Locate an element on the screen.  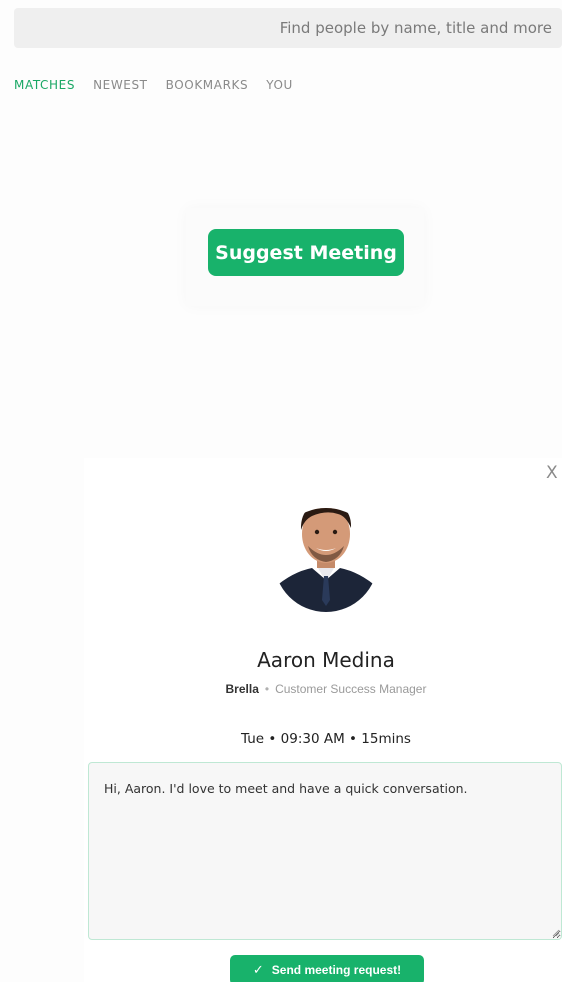
person-company: Brella is located at coordinates (242, 689).